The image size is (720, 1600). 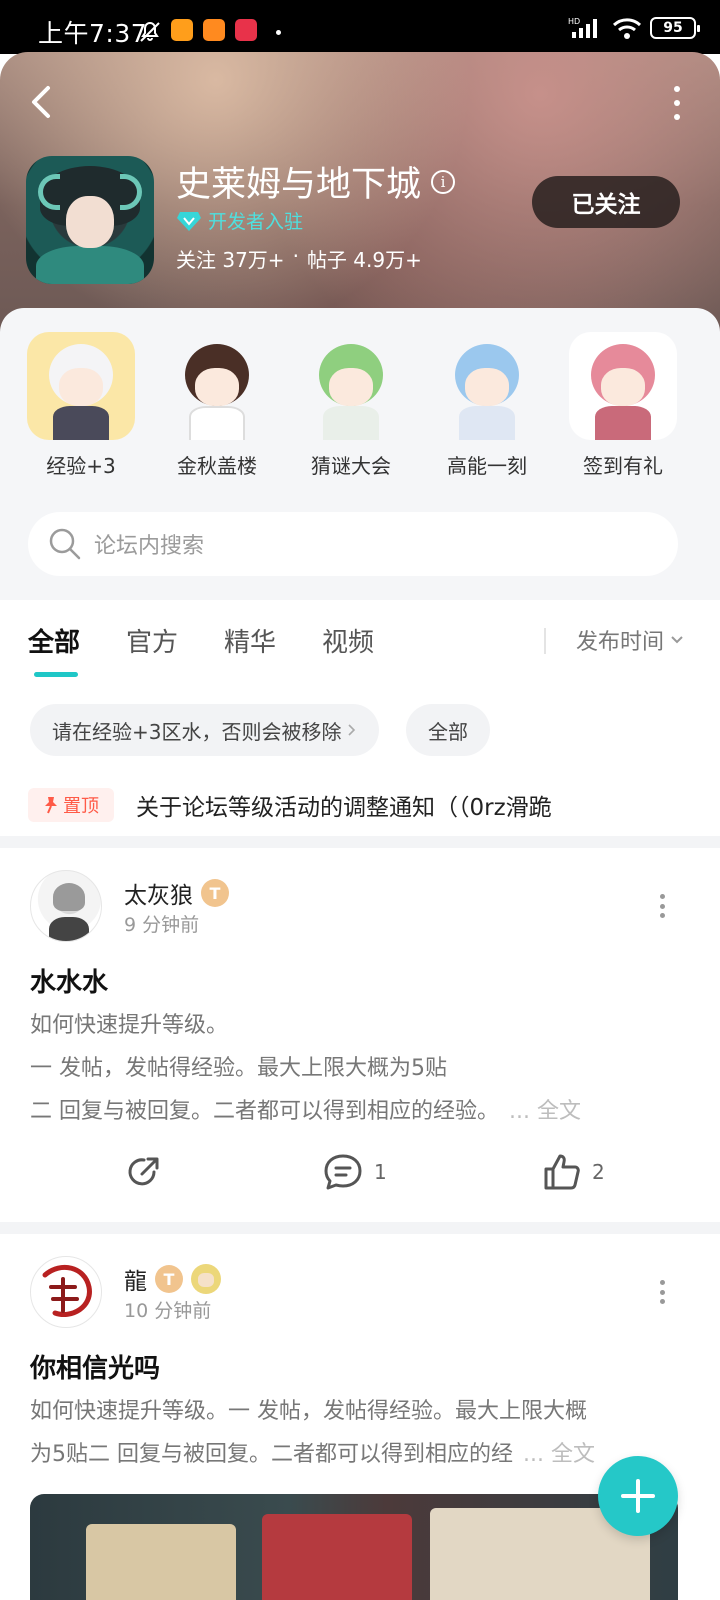 I want to click on shortcut-row: 经验+3 金秋盖楼 猜谜大会 高能一刻 签到有礼, so click(x=360, y=412).